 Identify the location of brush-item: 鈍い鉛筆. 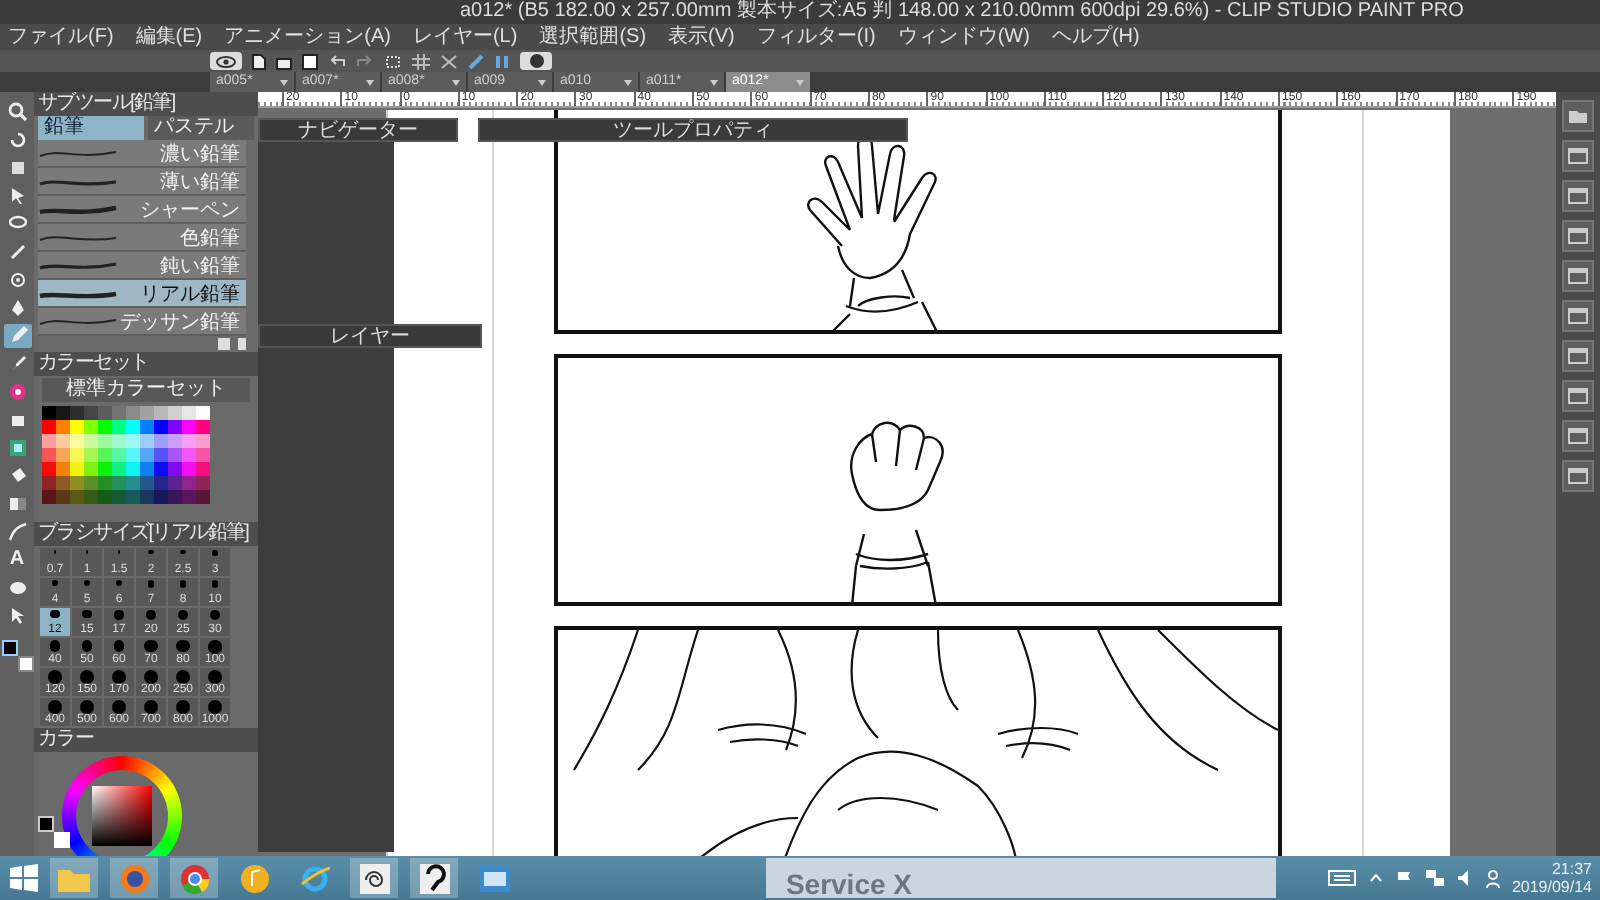
(142, 266).